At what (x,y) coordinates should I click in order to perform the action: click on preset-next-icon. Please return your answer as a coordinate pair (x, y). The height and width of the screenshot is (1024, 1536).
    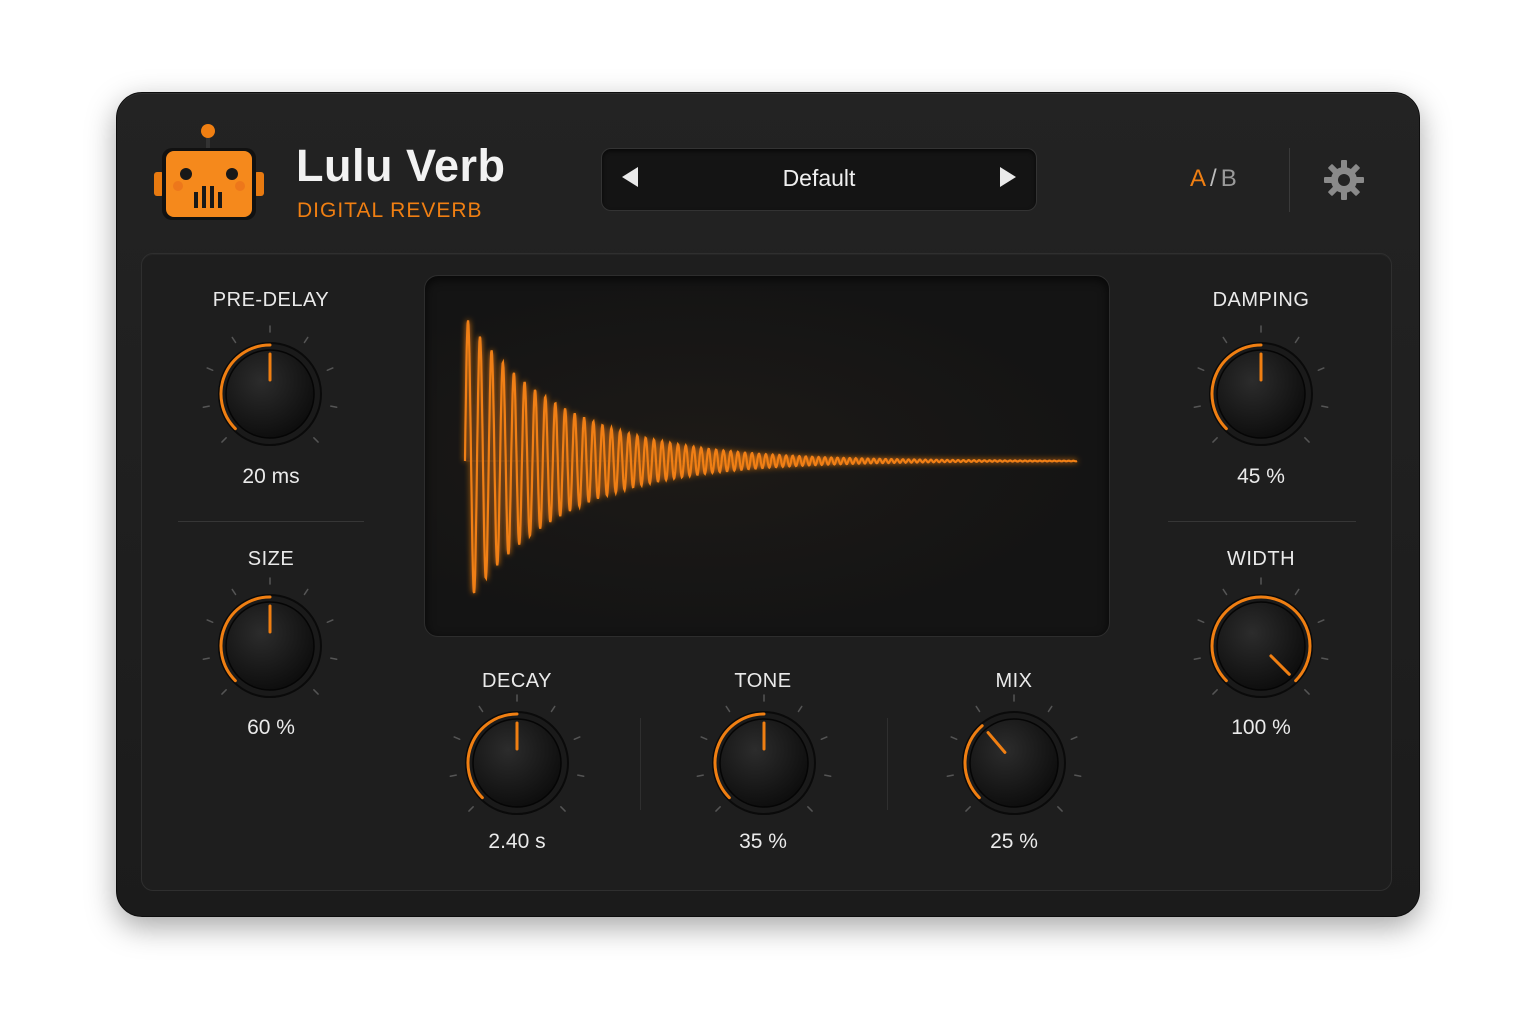
    Looking at the image, I should click on (1008, 177).